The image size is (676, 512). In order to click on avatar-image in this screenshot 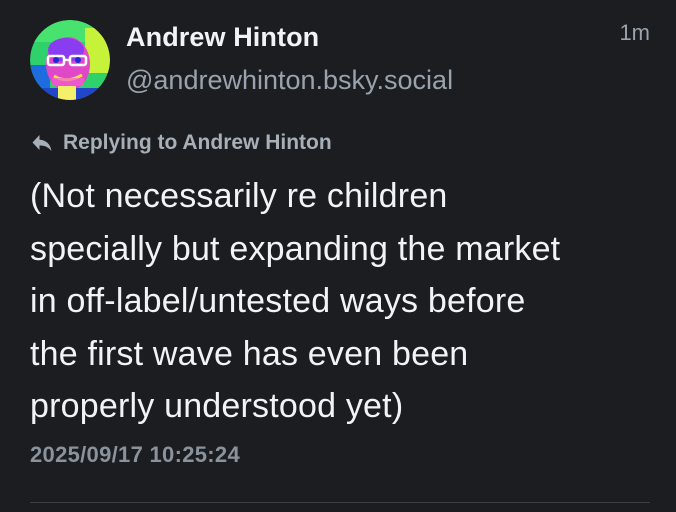, I will do `click(70, 60)`.